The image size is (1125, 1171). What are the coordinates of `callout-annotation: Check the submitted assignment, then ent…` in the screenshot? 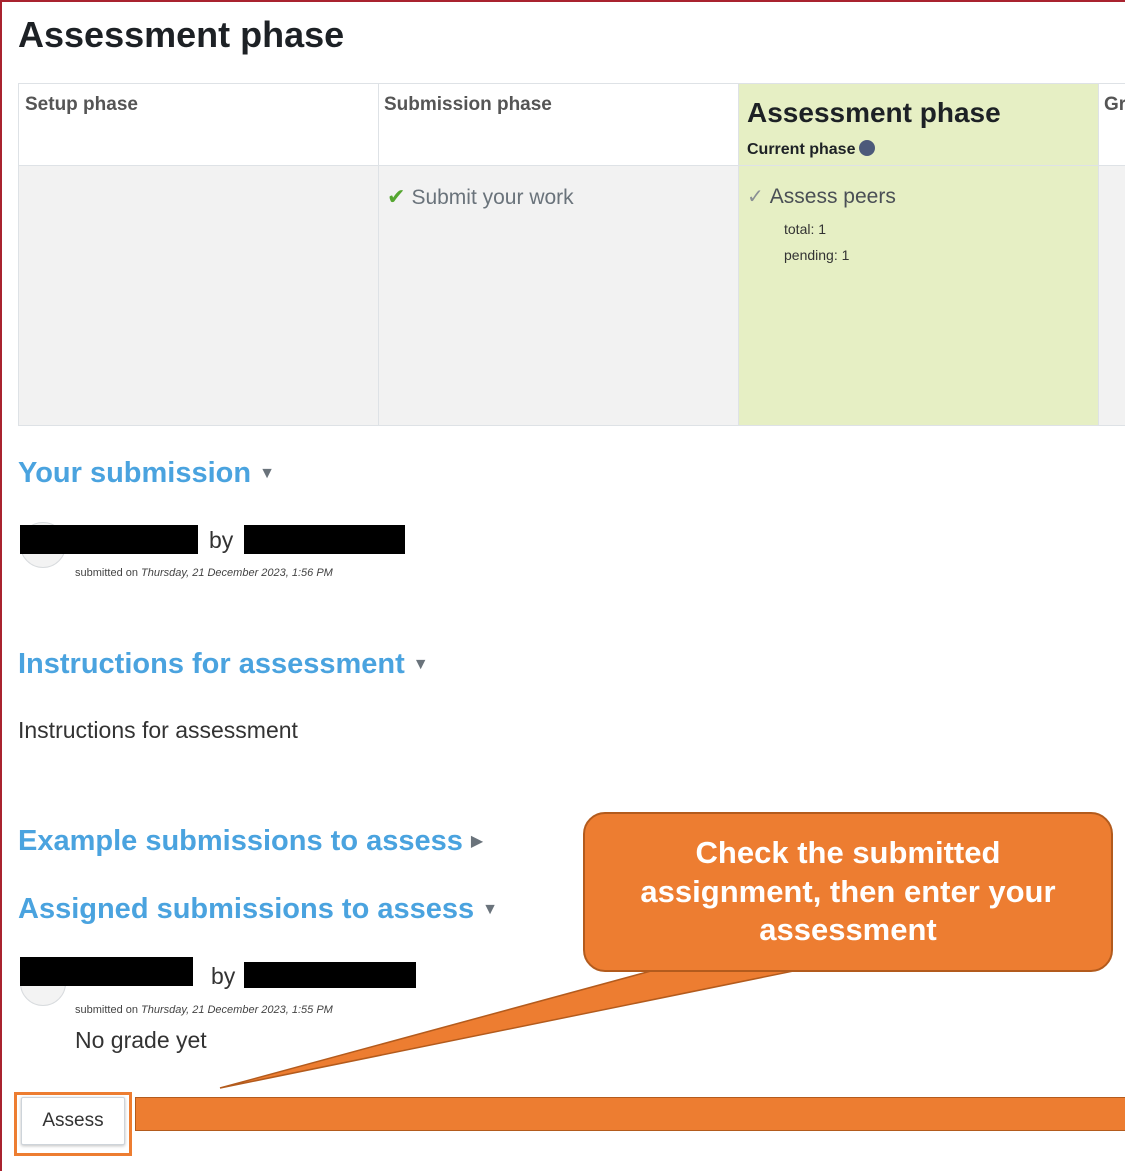 It's located at (848, 892).